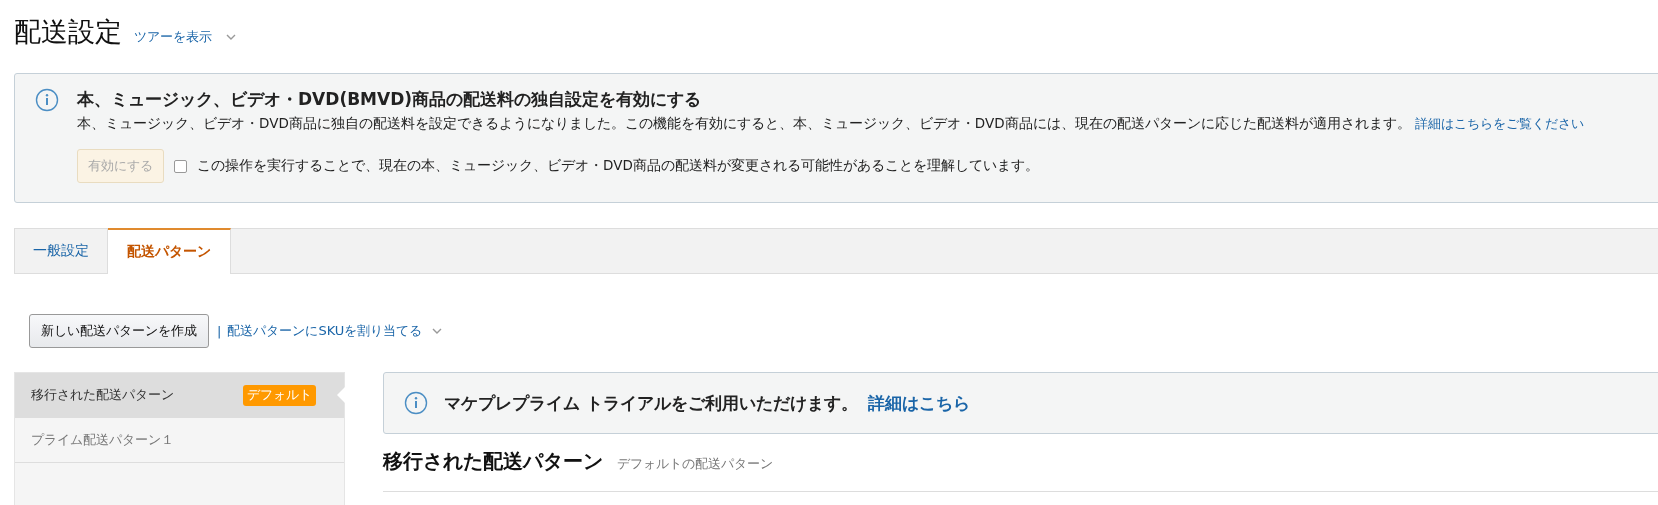  Describe the element at coordinates (651, 403) in the screenshot. I see `info-text: マケプレプライム トライアルをご利用いただけます。` at that location.